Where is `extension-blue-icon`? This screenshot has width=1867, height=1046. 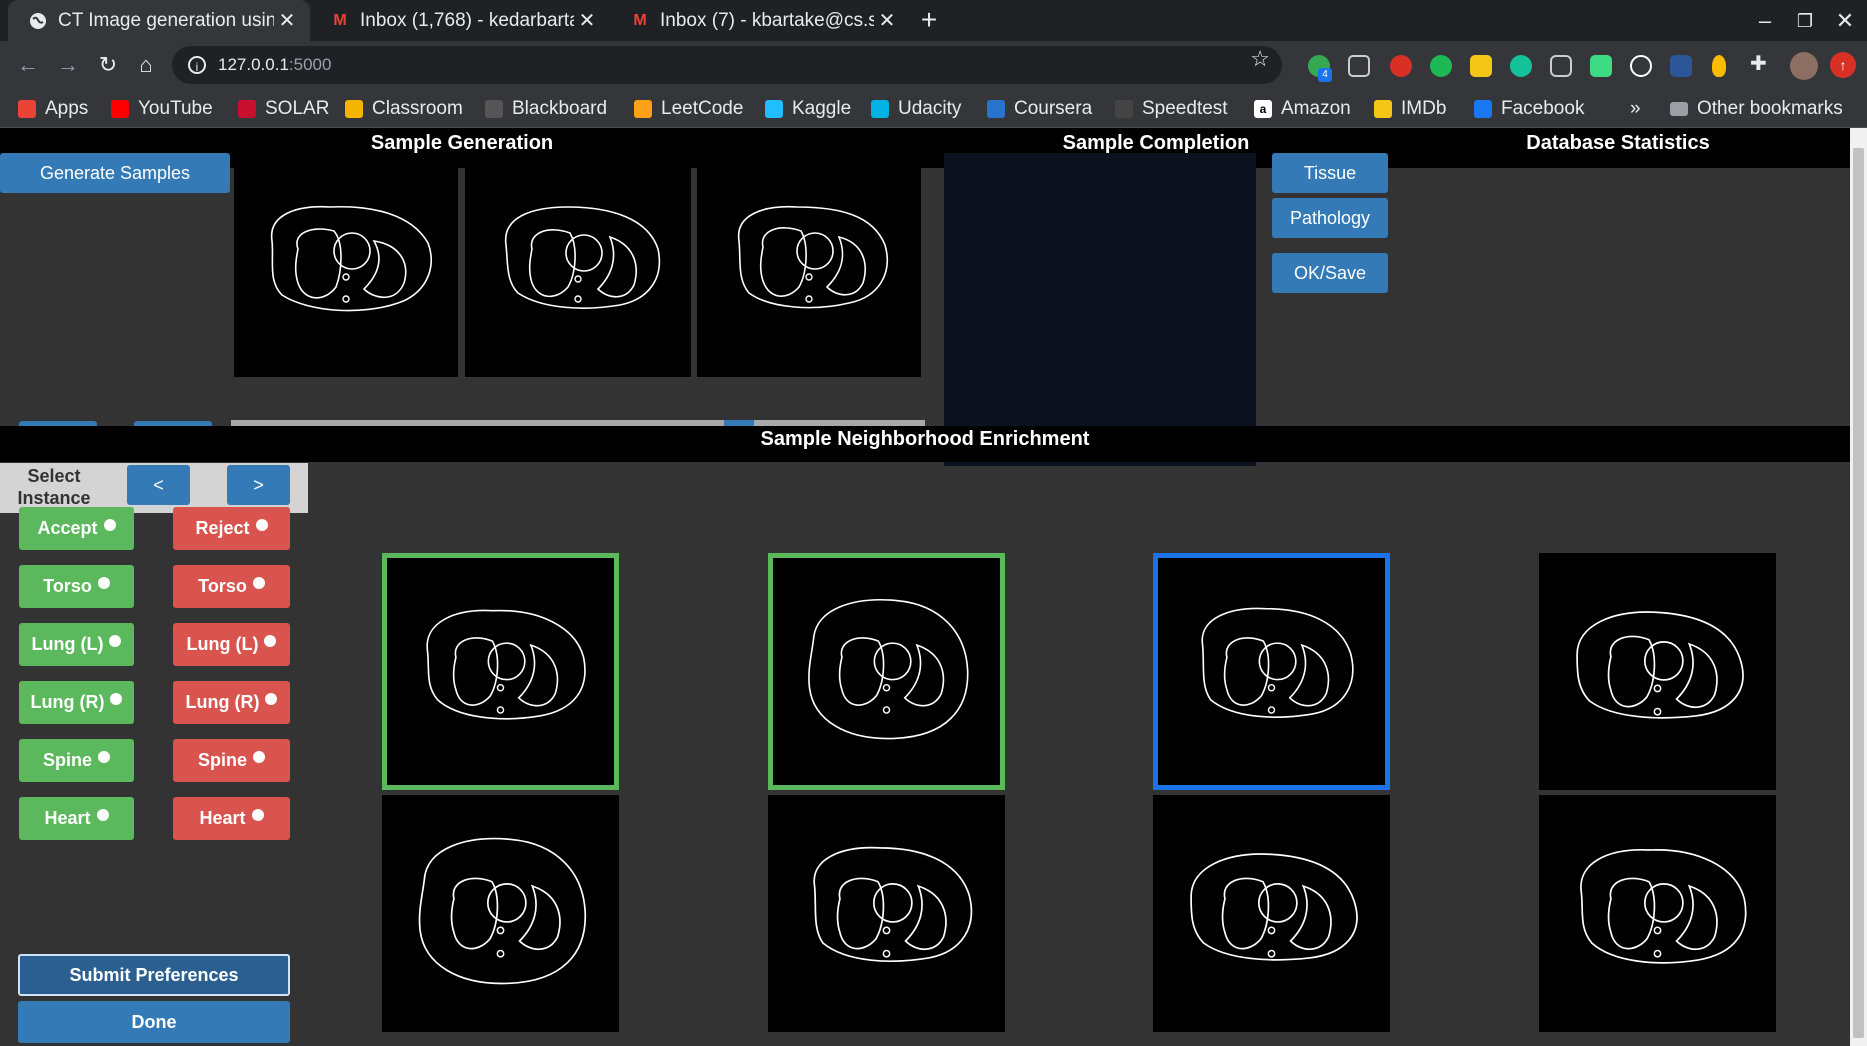
extension-blue-icon is located at coordinates (1681, 66).